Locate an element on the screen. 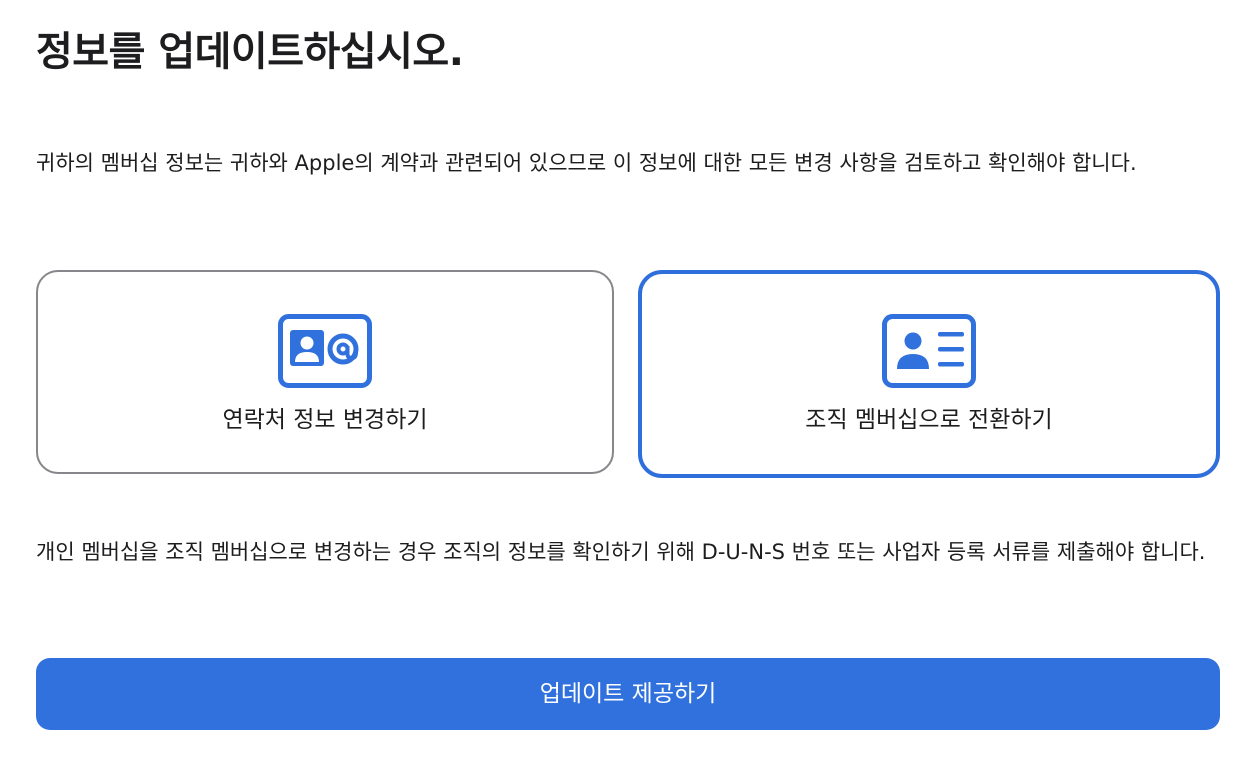 Image resolution: width=1244 pixels, height=770 pixels. page-title: 정보를 업데이트하십시오. is located at coordinates (250, 52).